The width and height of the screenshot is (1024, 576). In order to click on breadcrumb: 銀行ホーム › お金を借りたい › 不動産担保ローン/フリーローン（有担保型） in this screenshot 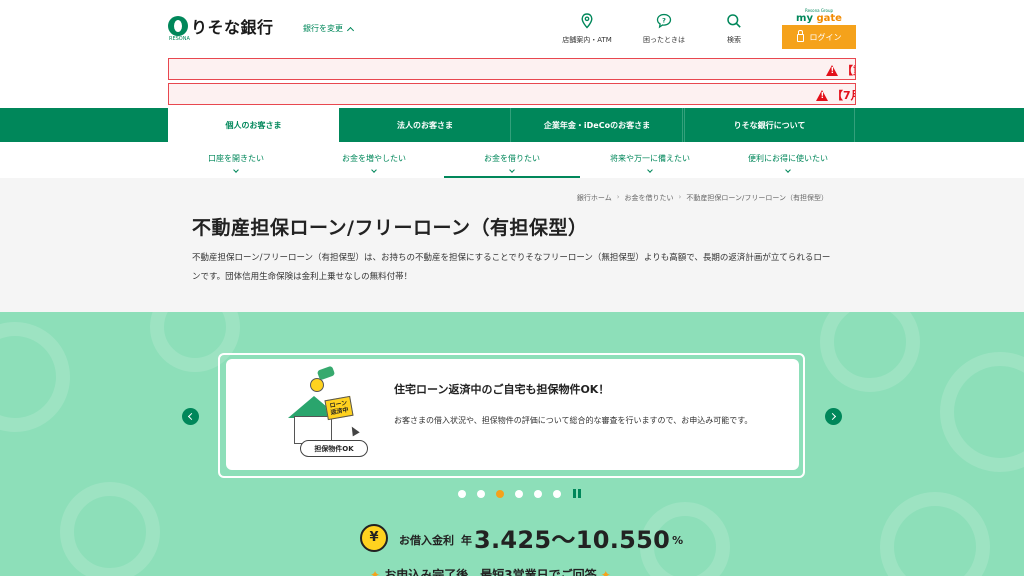, I will do `click(702, 198)`.